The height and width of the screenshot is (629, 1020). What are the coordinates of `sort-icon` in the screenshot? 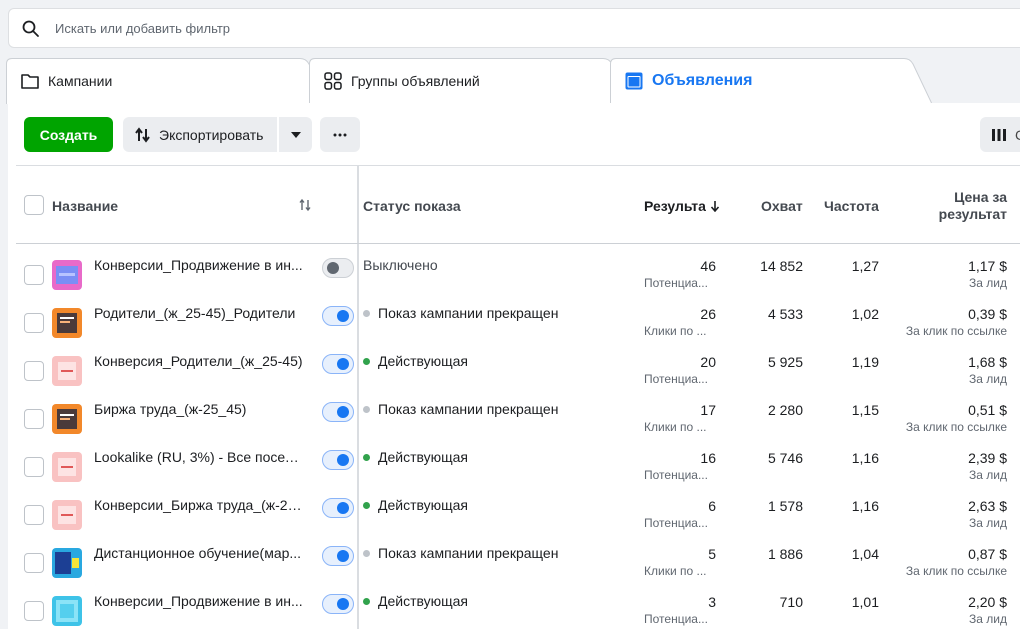 It's located at (305, 205).